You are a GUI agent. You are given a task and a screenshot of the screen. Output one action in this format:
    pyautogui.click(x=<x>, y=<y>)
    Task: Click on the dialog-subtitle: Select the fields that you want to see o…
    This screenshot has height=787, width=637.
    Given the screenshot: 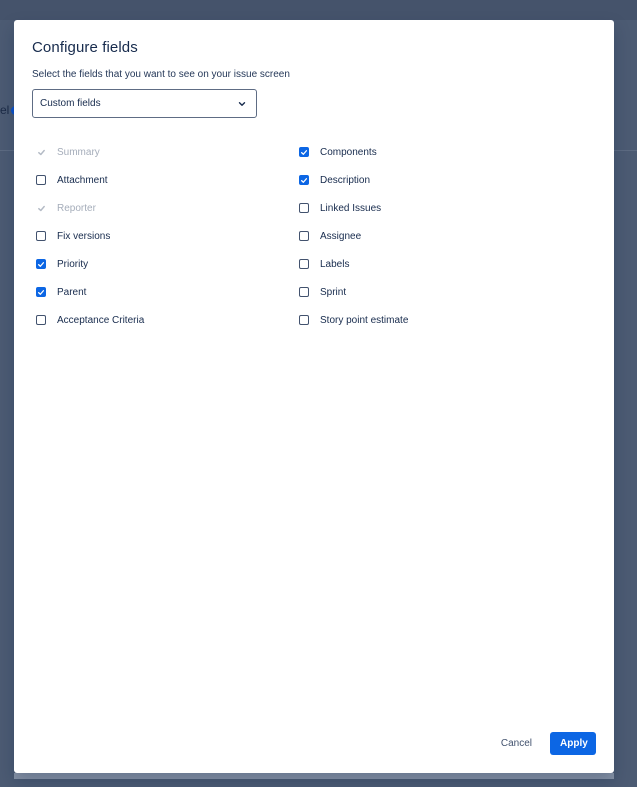 What is the action you would take?
    pyautogui.click(x=161, y=74)
    